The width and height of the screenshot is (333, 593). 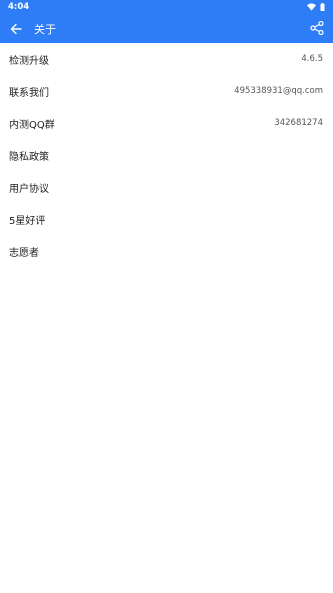 What do you see at coordinates (166, 28) in the screenshot?
I see `app-bar: 关于` at bounding box center [166, 28].